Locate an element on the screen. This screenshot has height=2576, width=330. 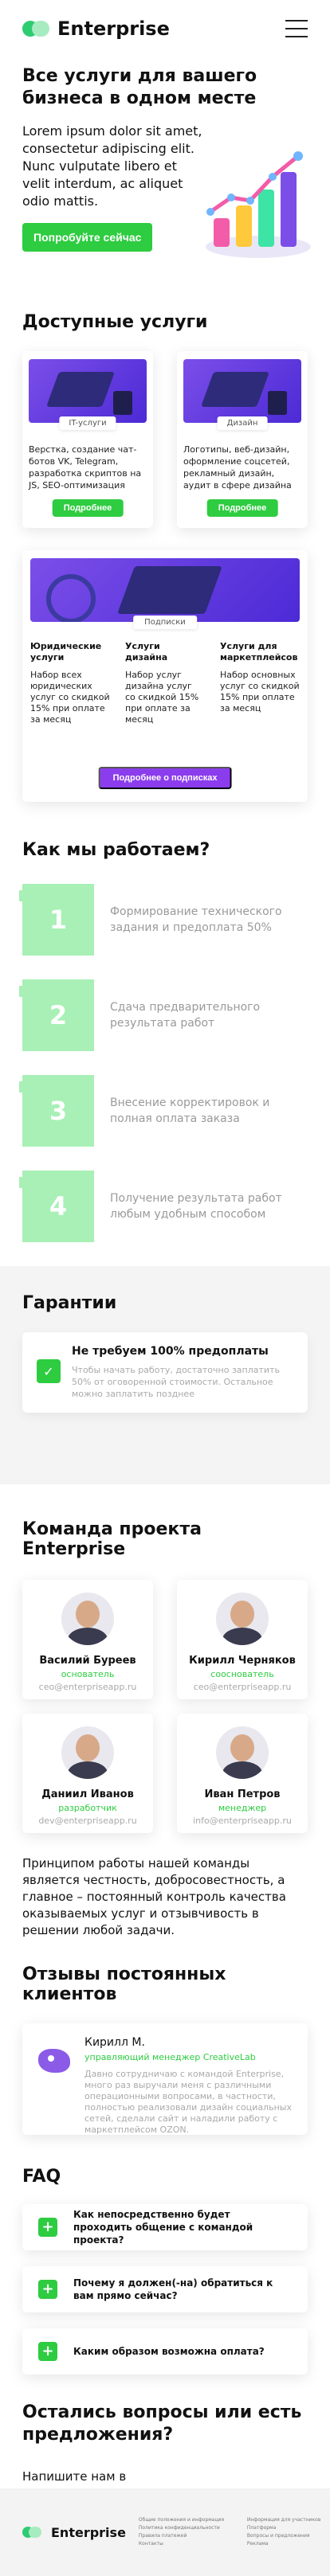
member-role: основатель is located at coordinates (88, 1674).